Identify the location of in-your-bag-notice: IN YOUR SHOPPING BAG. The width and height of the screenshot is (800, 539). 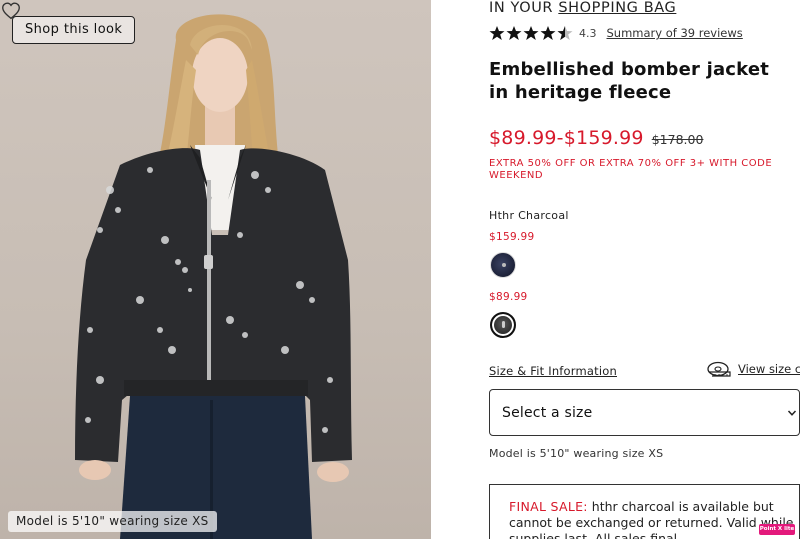
(582, 8).